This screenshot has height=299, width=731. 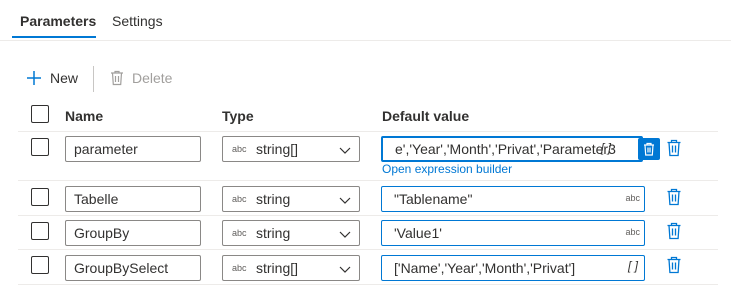 What do you see at coordinates (368, 233) in the screenshot?
I see `table-row: GroupBy abc string 'Value1' abc` at bounding box center [368, 233].